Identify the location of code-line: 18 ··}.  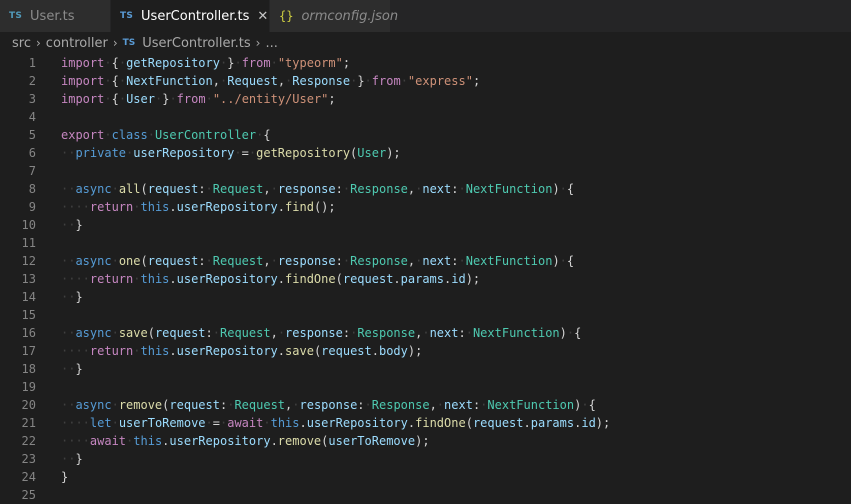
(425, 369).